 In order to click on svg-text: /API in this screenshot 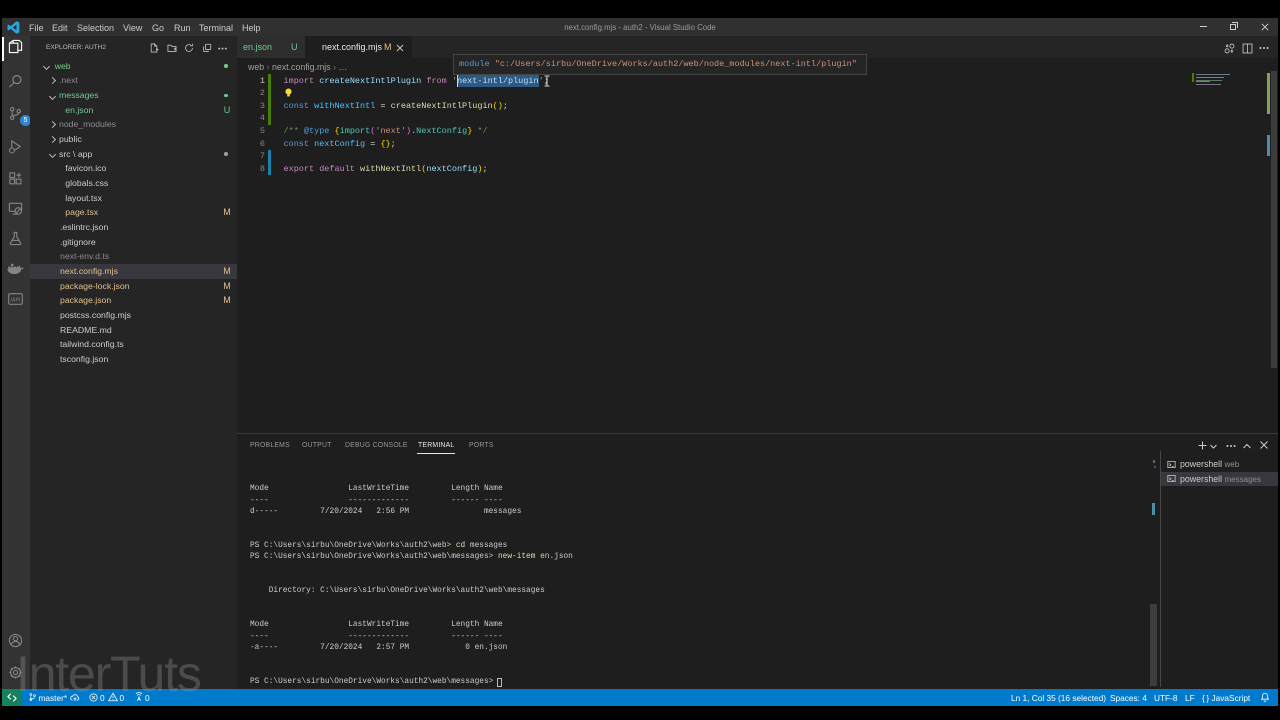, I will do `click(16, 300)`.